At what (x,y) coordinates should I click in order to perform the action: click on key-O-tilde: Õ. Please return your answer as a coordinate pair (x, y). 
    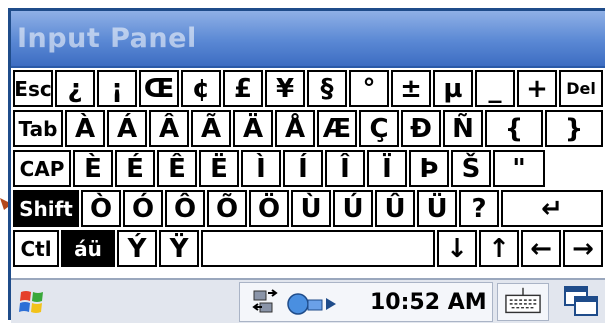
    Looking at the image, I should click on (227, 208).